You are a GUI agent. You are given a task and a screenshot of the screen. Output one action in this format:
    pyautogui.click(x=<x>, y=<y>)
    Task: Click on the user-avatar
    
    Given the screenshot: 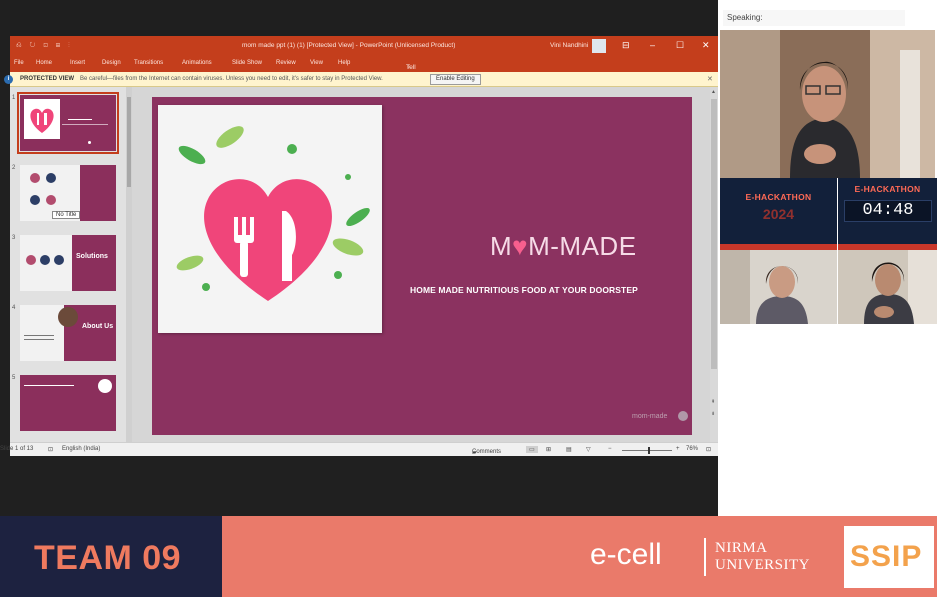 What is the action you would take?
    pyautogui.click(x=599, y=46)
    